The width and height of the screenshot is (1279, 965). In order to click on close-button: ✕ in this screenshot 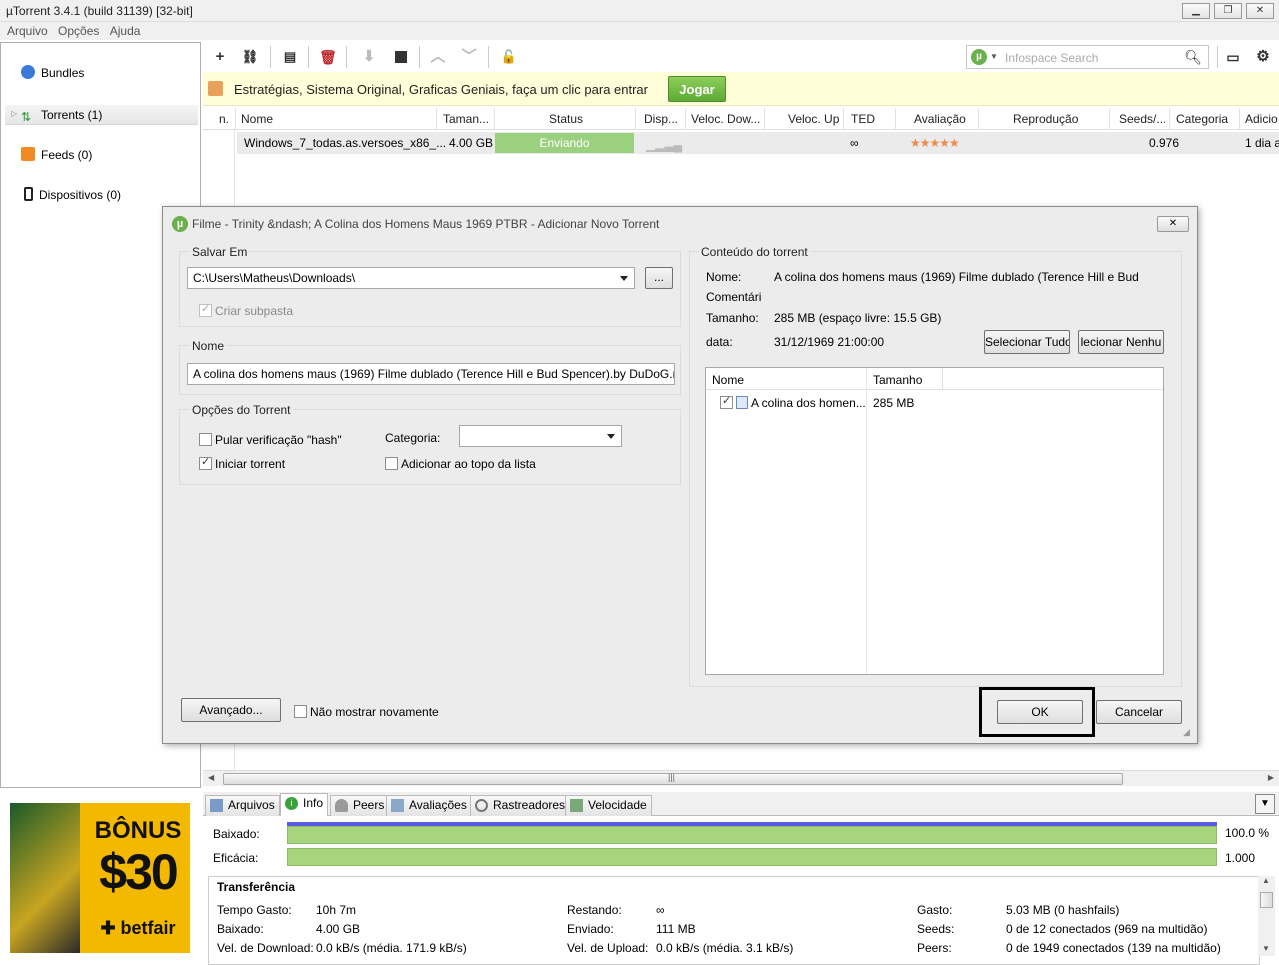, I will do `click(1260, 11)`.